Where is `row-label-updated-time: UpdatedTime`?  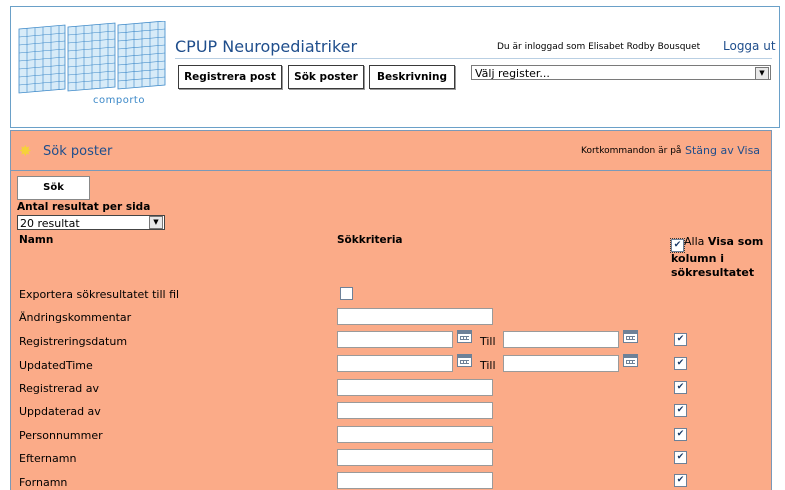
row-label-updated-time: UpdatedTime is located at coordinates (56, 365).